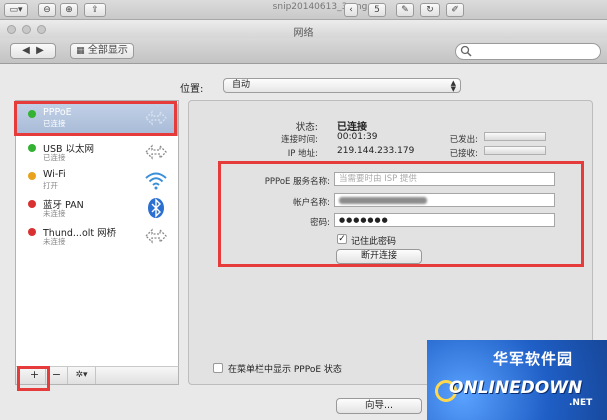  I want to click on location-value: 自动, so click(241, 85).